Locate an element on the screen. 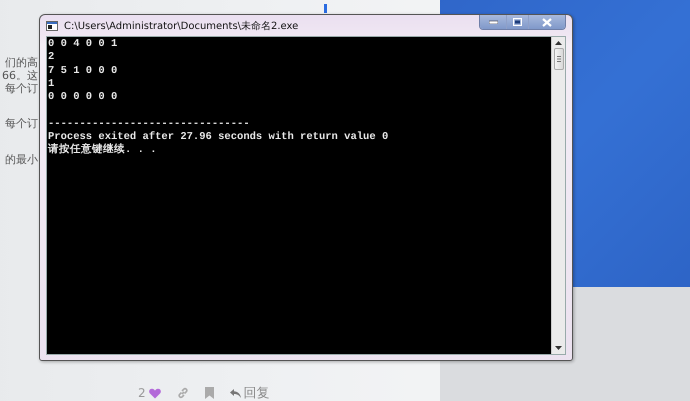  maximize-button is located at coordinates (517, 22).